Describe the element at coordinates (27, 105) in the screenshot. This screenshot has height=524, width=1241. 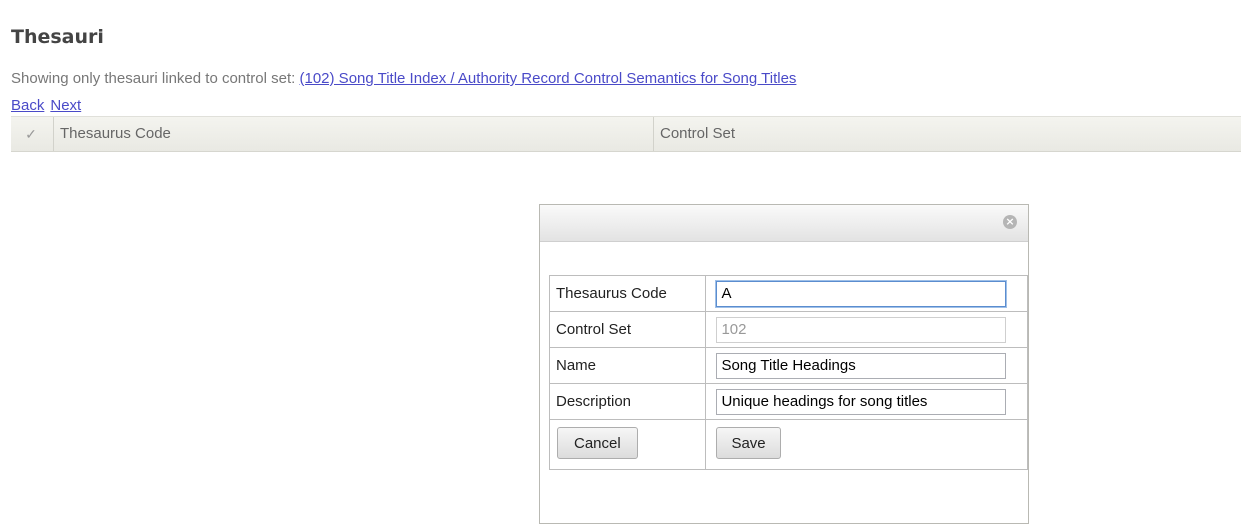
I see `back-link: Back` at that location.